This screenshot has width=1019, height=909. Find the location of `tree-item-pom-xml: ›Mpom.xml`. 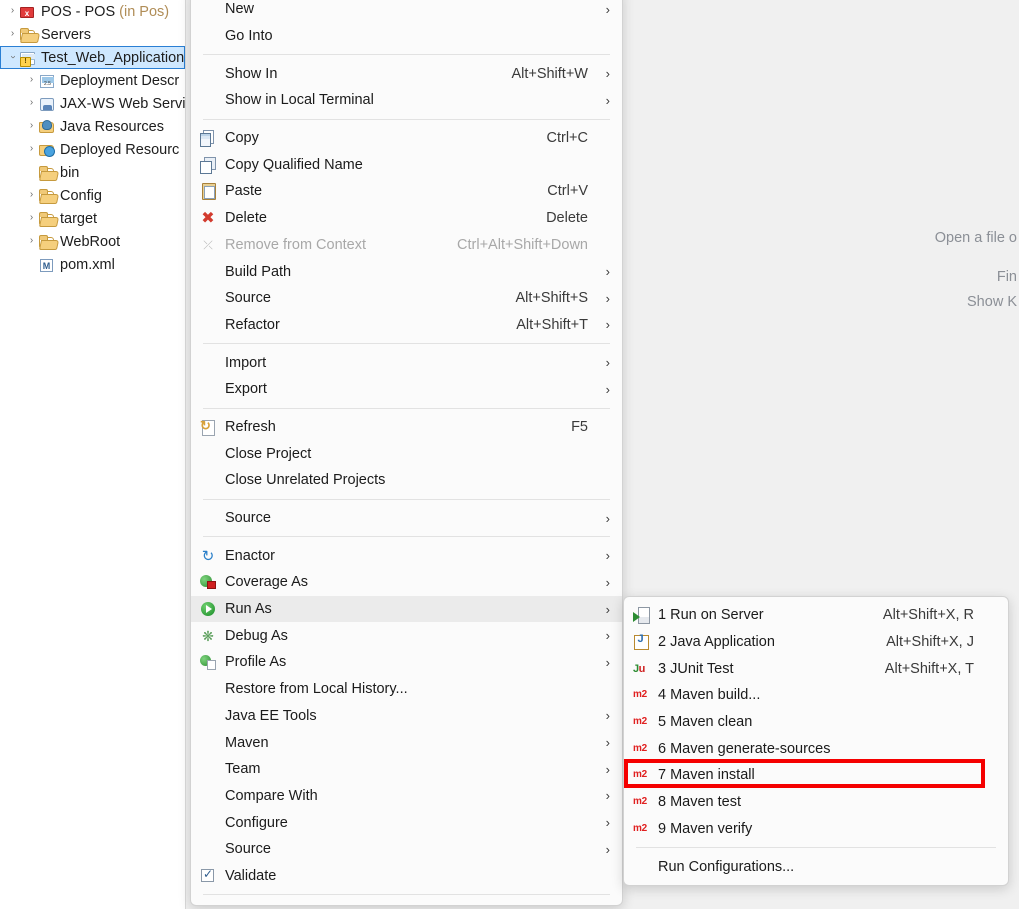

tree-item-pom-xml: ›Mpom.xml is located at coordinates (92, 264).